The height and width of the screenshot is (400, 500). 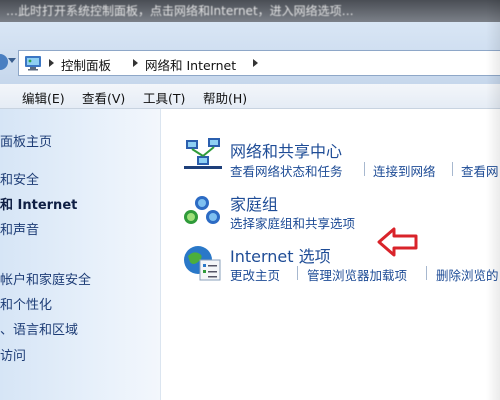 I want to click on breadcrumb-network-internet: 网络和 Internet, so click(x=190, y=64).